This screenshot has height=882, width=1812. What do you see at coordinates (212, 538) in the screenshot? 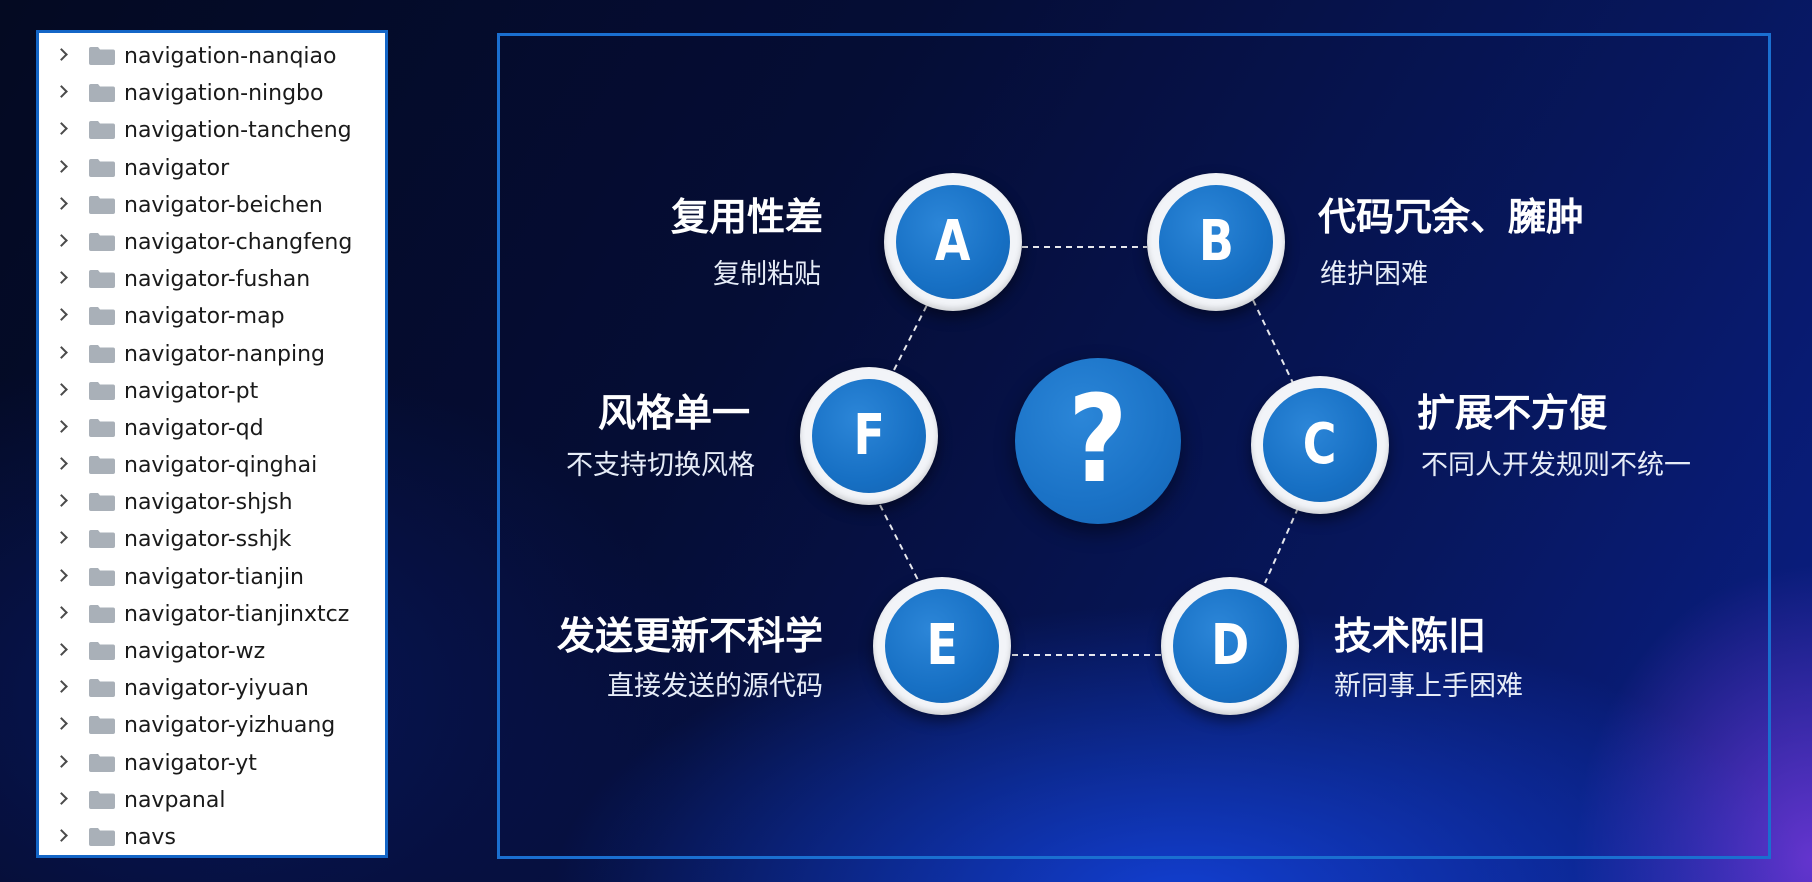
I see `tree-item: navigator-sshjk` at bounding box center [212, 538].